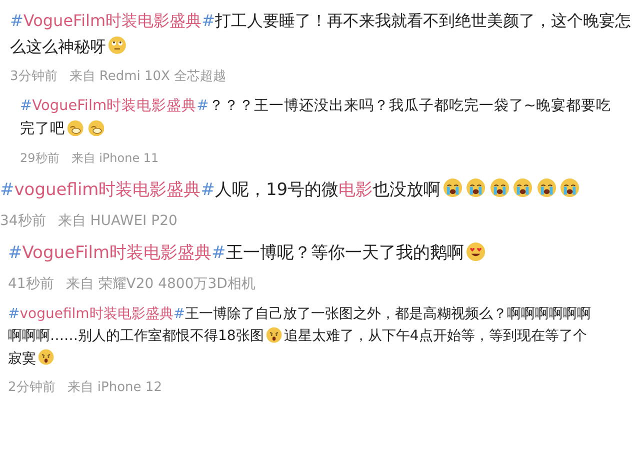 Image resolution: width=640 pixels, height=449 pixels. I want to click on post-source: 来自 HUAWEI P20, so click(118, 221).